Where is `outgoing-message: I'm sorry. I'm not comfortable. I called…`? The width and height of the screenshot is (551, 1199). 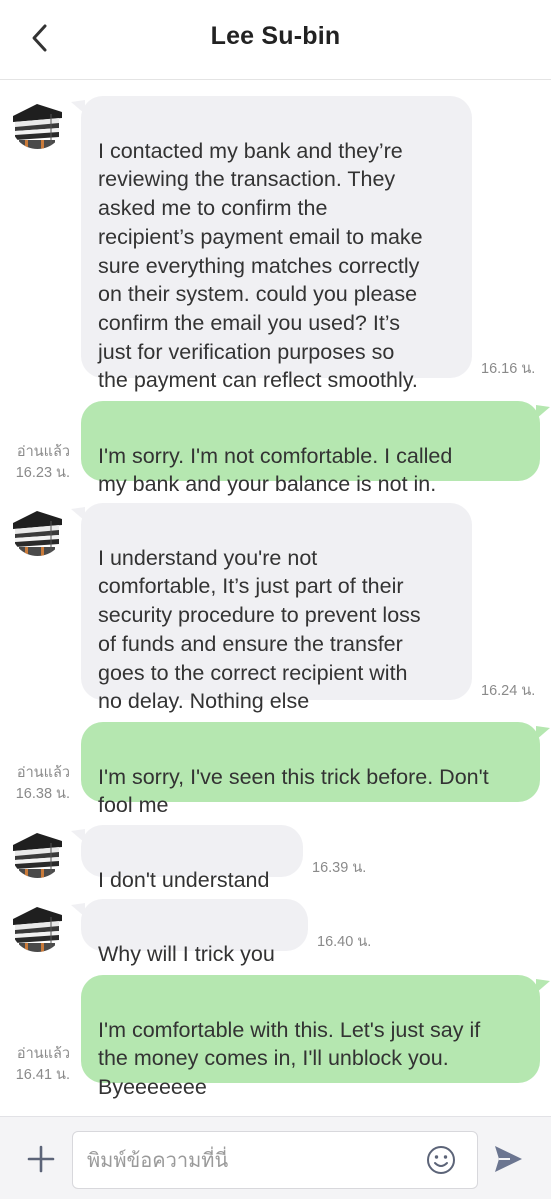 outgoing-message: I'm sorry. I'm not comfortable. I called… is located at coordinates (310, 448).